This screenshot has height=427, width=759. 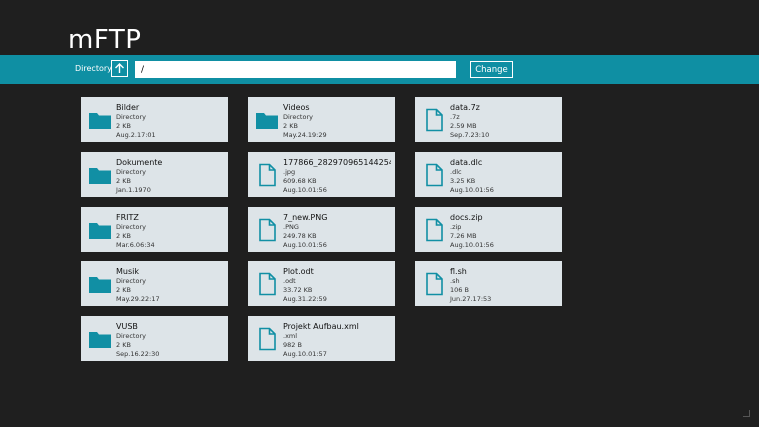 What do you see at coordinates (455, 117) in the screenshot?
I see `file-type: .7z` at bounding box center [455, 117].